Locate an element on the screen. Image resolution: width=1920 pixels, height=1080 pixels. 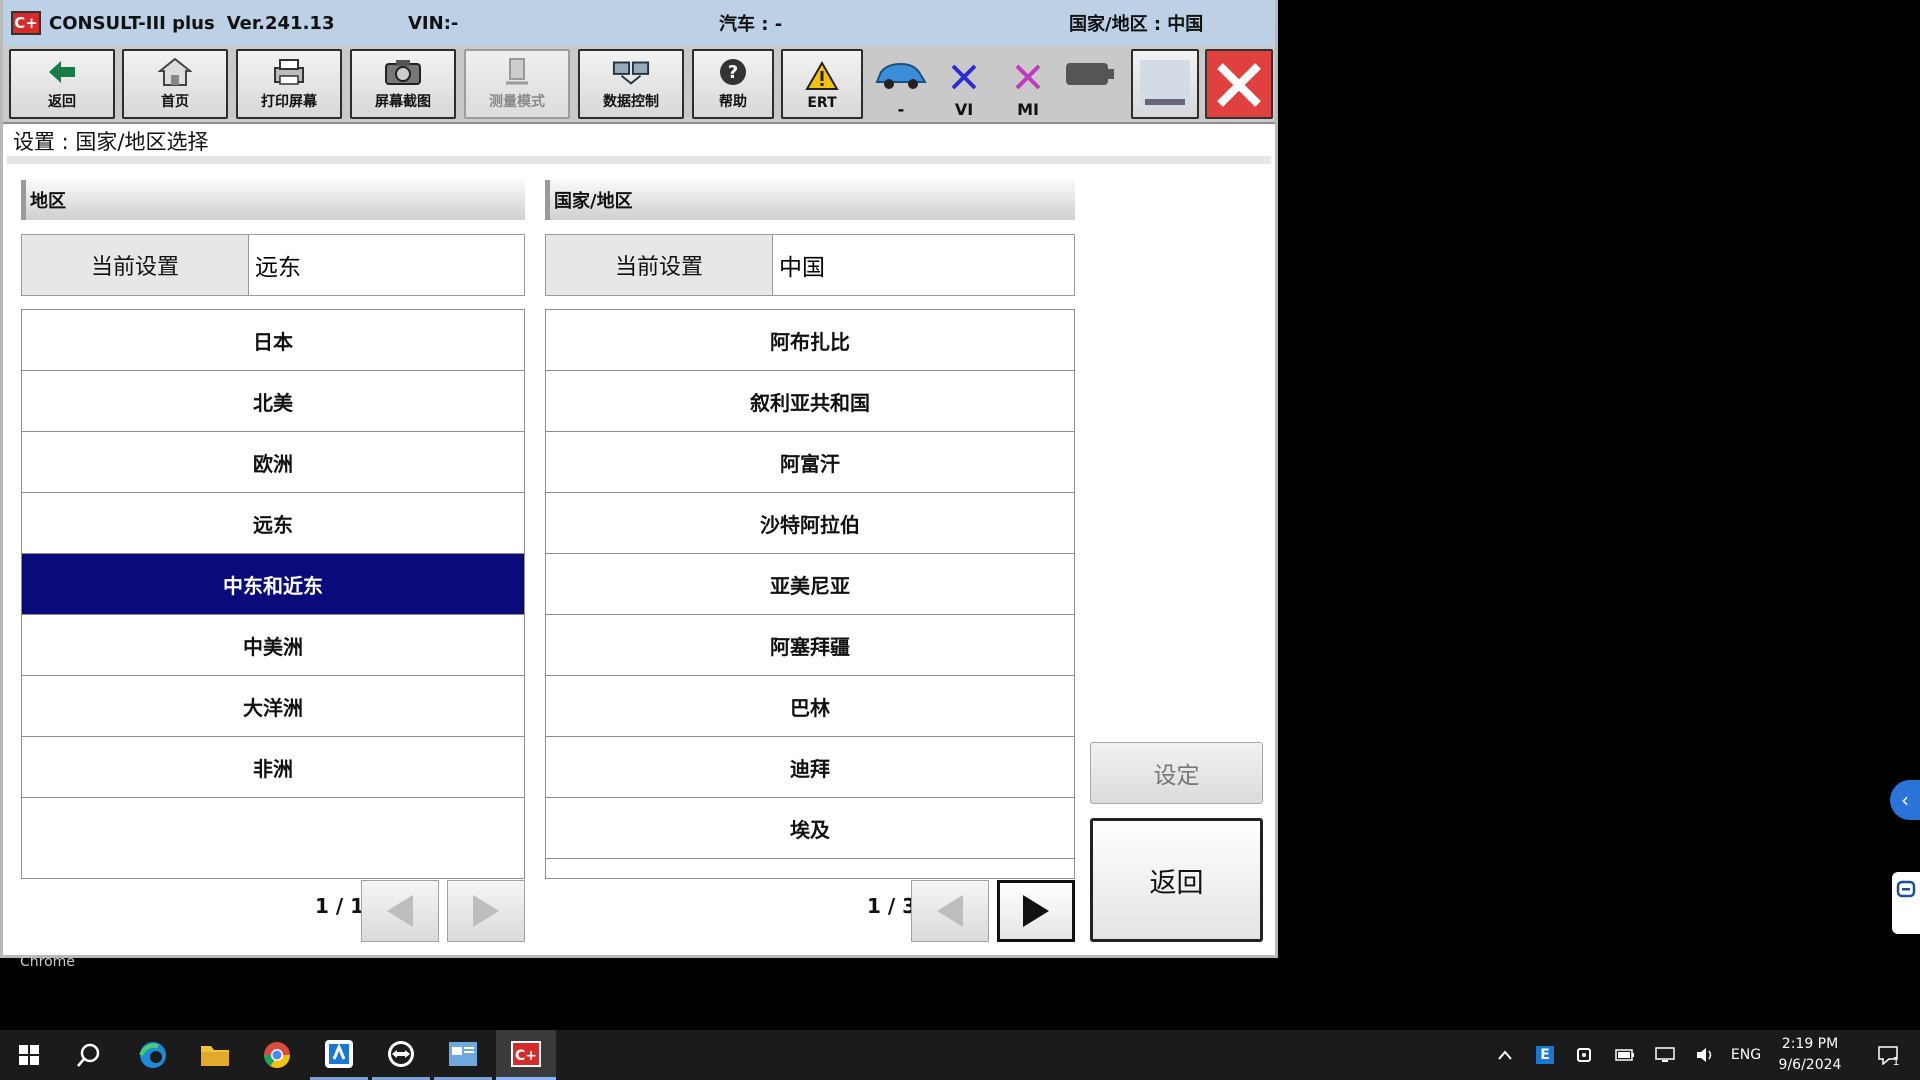
vi-disconnected-x-icon is located at coordinates (964, 79).